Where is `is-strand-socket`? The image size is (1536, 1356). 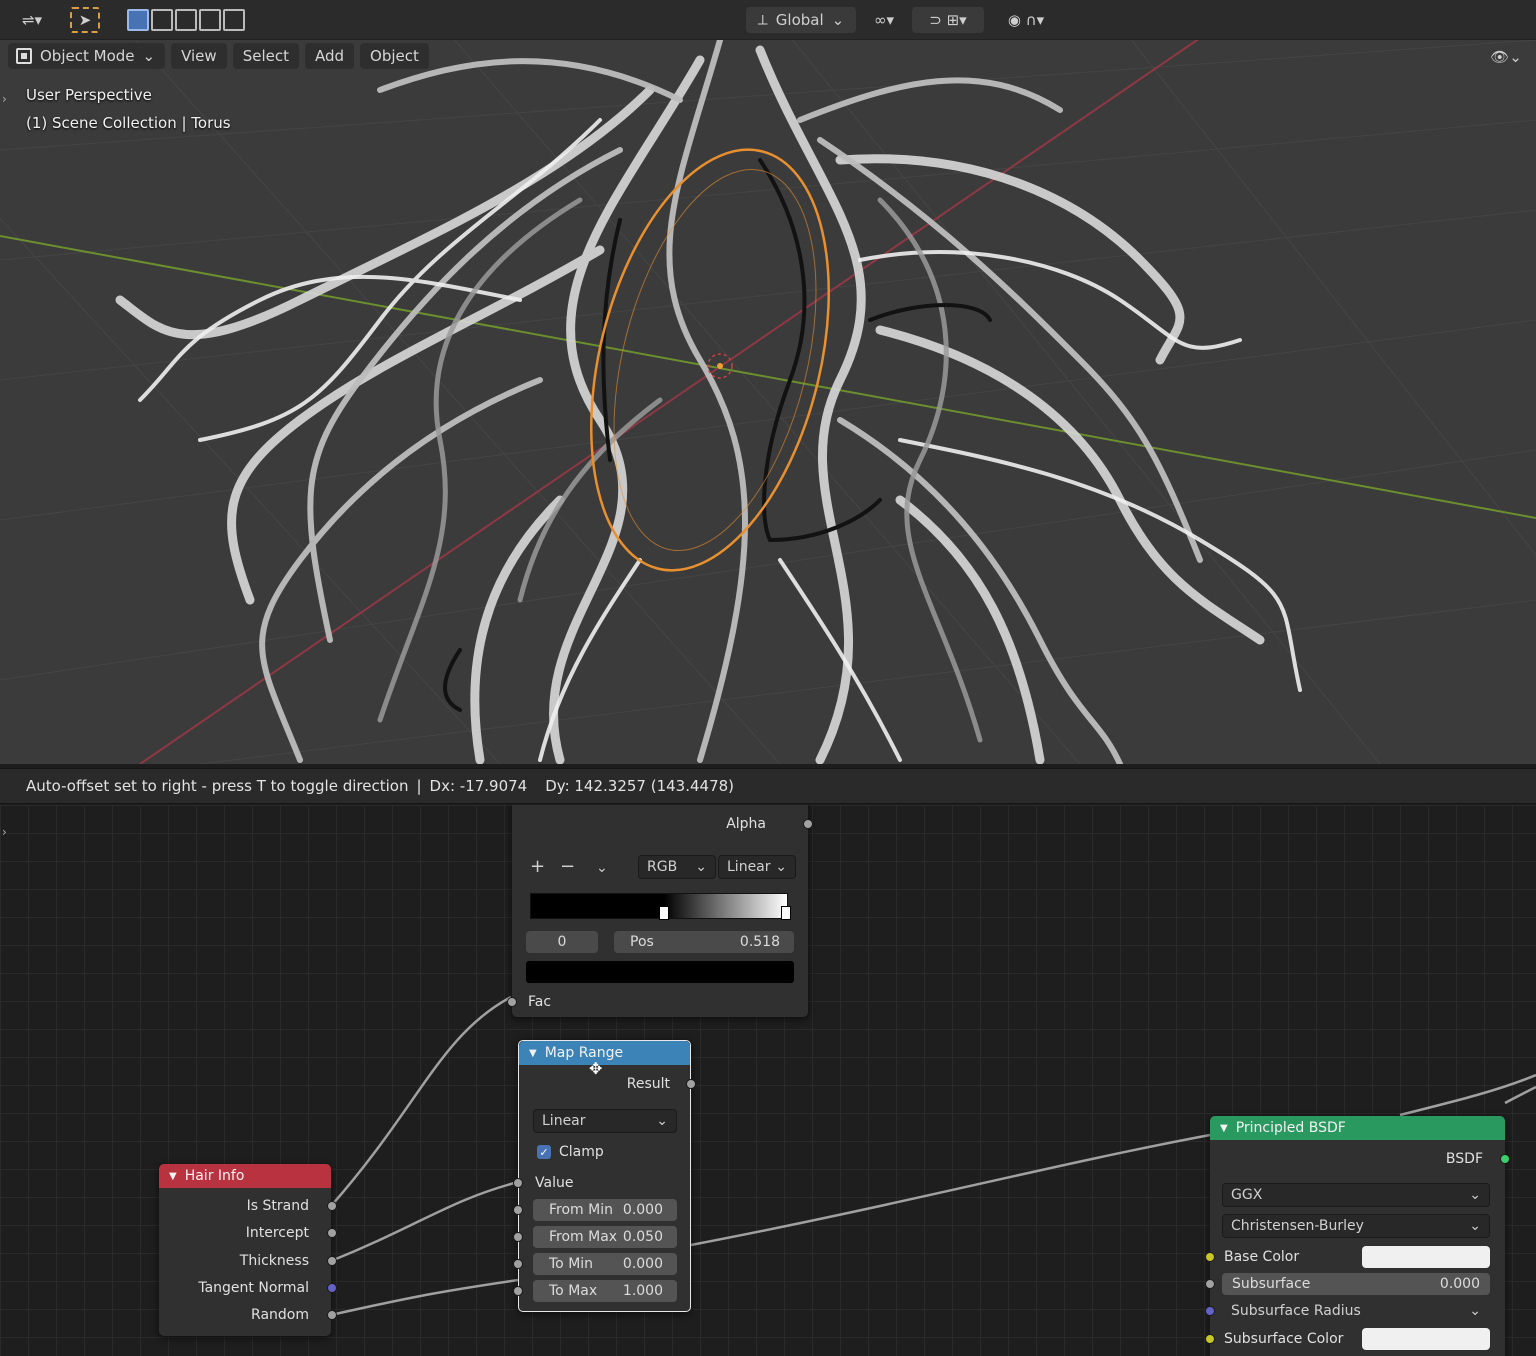
is-strand-socket is located at coordinates (332, 1206).